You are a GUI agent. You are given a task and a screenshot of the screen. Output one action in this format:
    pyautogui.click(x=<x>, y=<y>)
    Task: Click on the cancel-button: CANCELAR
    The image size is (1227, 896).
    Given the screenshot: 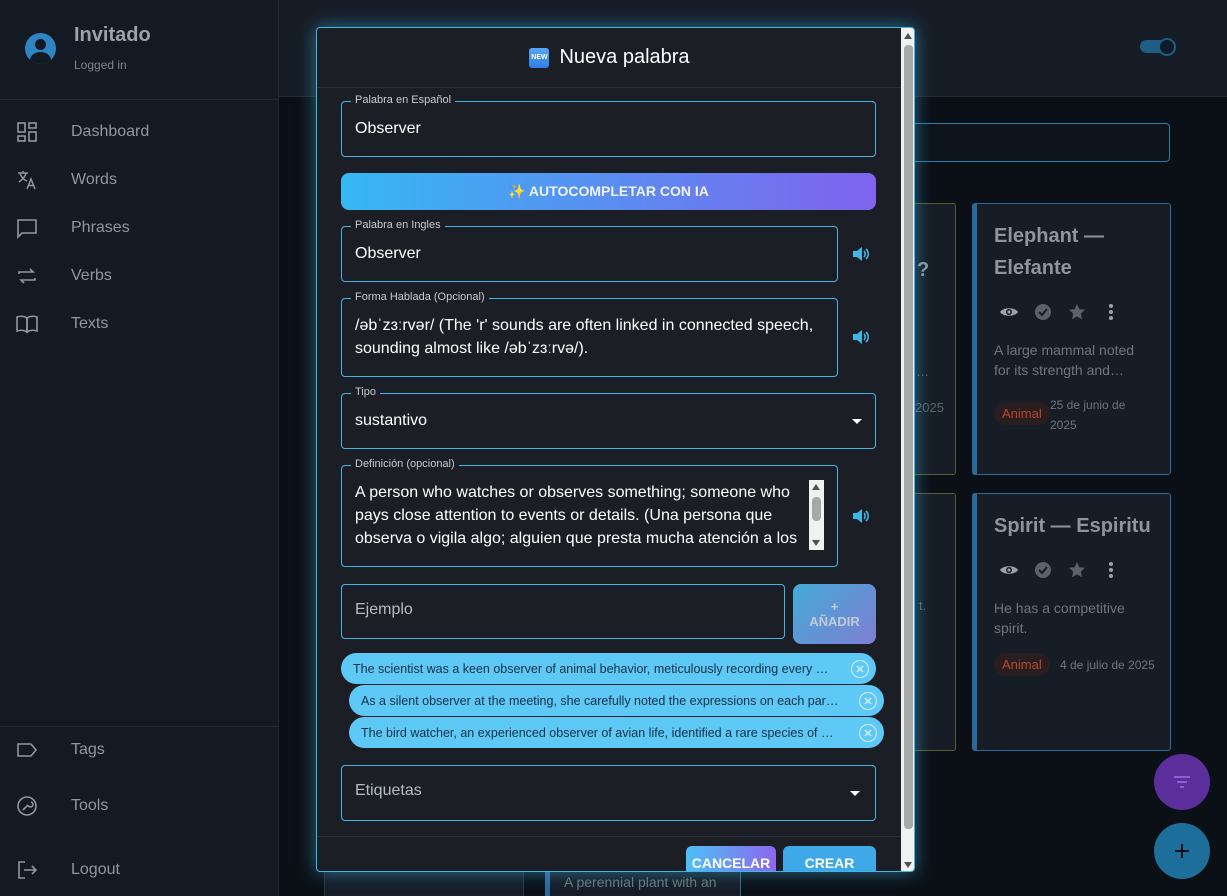 What is the action you would take?
    pyautogui.click(x=731, y=858)
    